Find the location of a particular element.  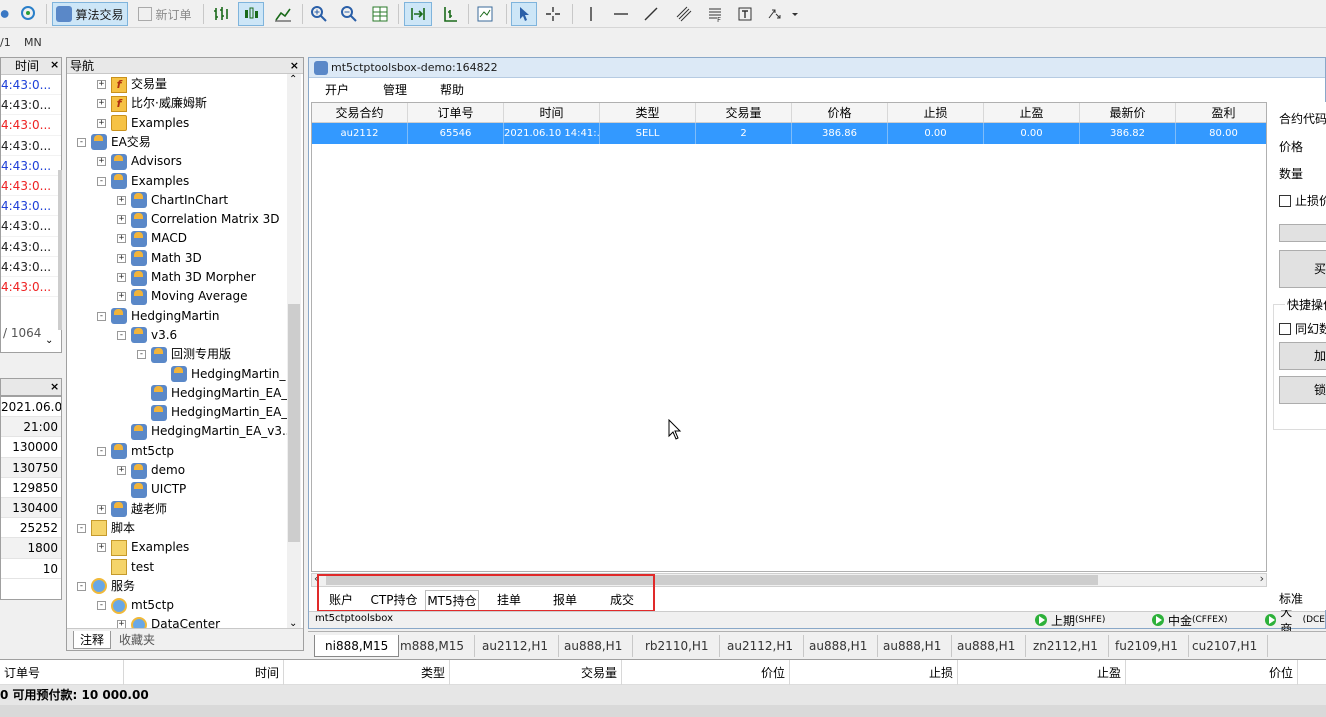

timeframe-mn: MN is located at coordinates (33, 42).